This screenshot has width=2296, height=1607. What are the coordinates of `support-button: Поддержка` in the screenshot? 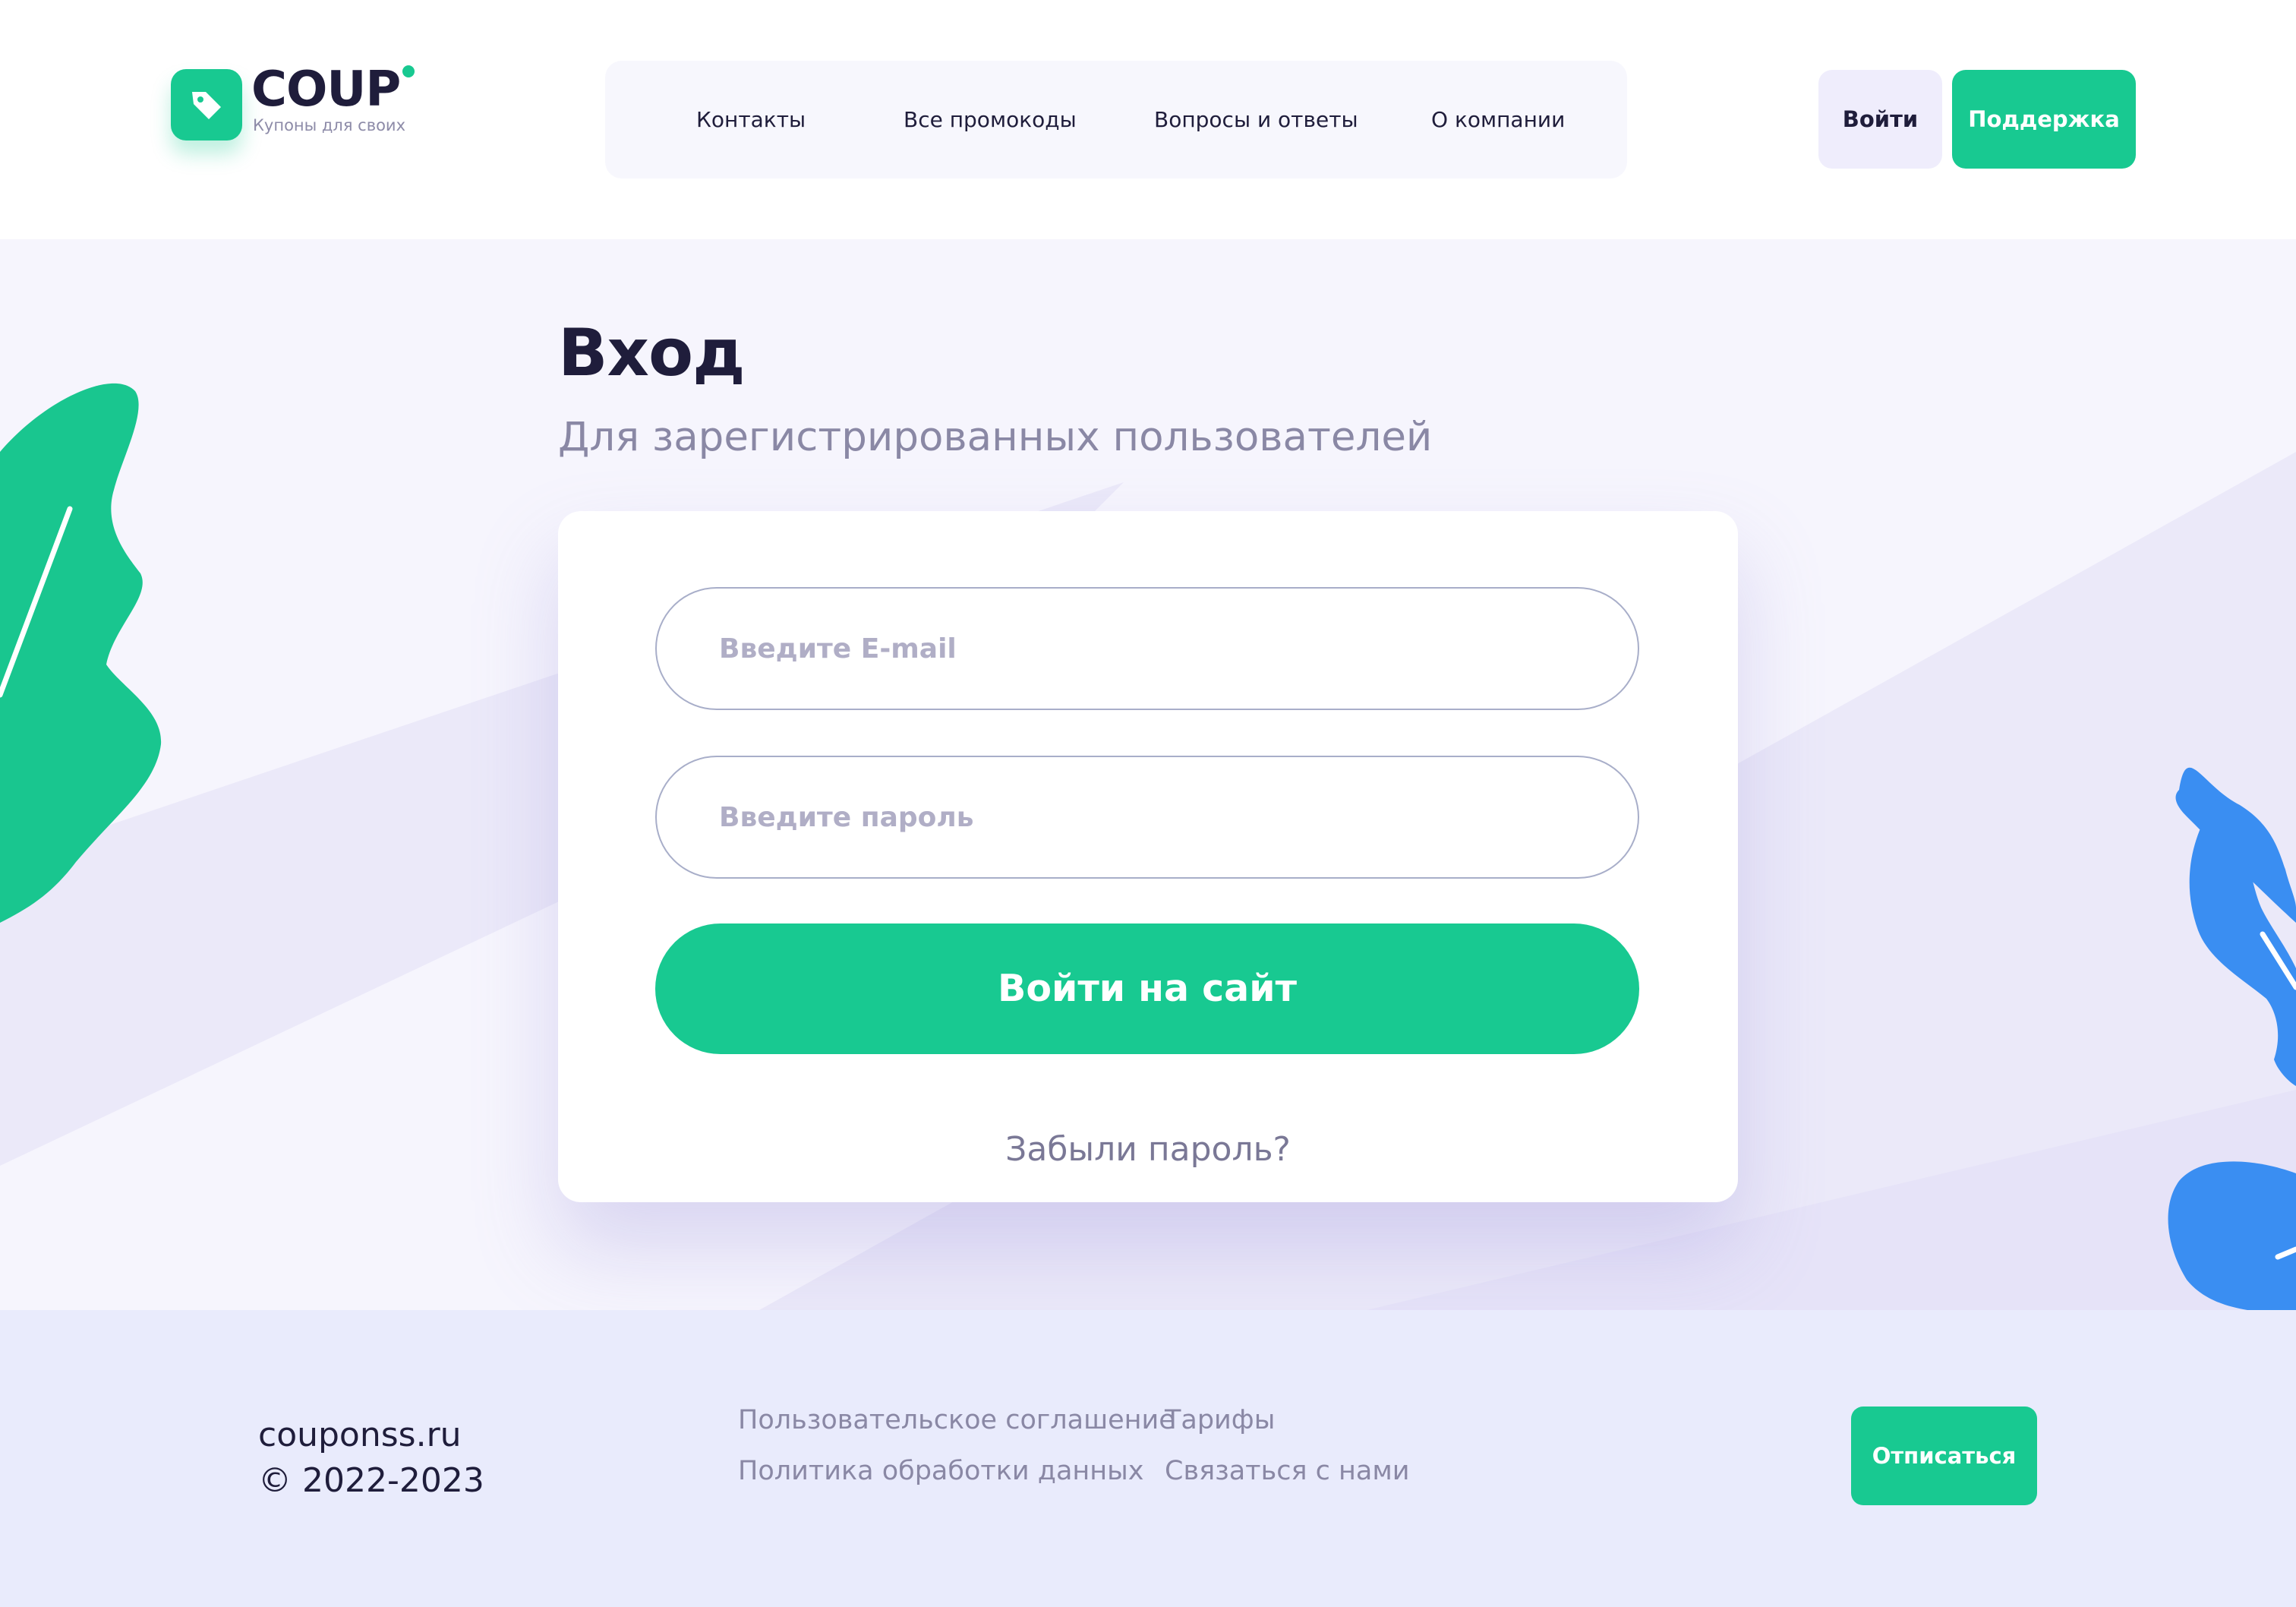 It's located at (2044, 119).